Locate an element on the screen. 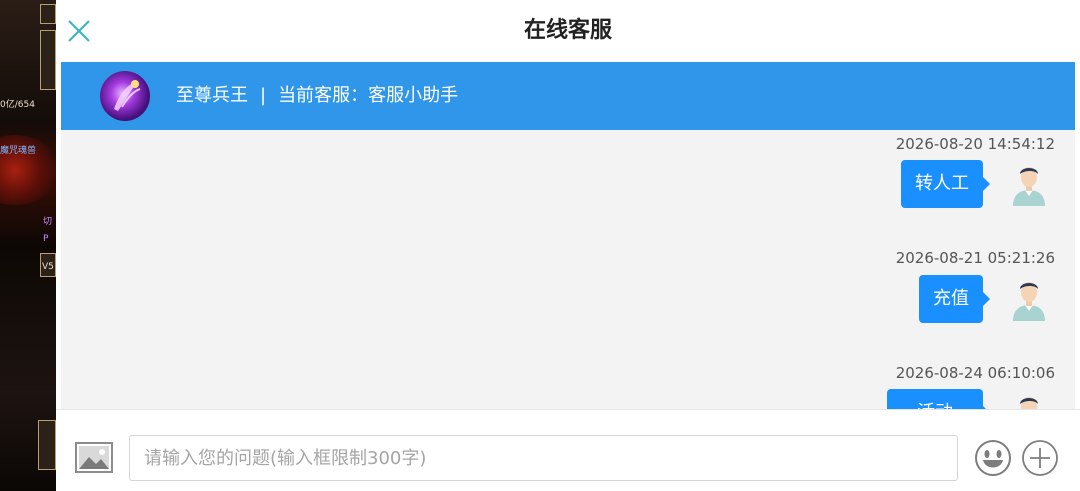 Image resolution: width=1080 pixels, height=491 pixels. message-timestamp: 2026-08-20 14:54:12 is located at coordinates (975, 144).